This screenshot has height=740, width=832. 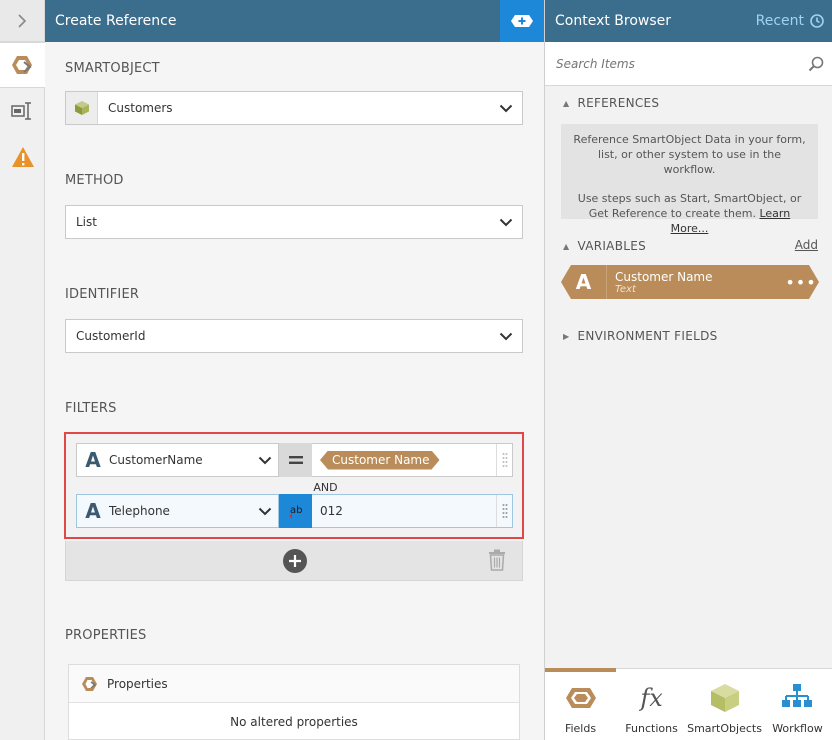 I want to click on rail-warning-button, so click(x=22, y=157).